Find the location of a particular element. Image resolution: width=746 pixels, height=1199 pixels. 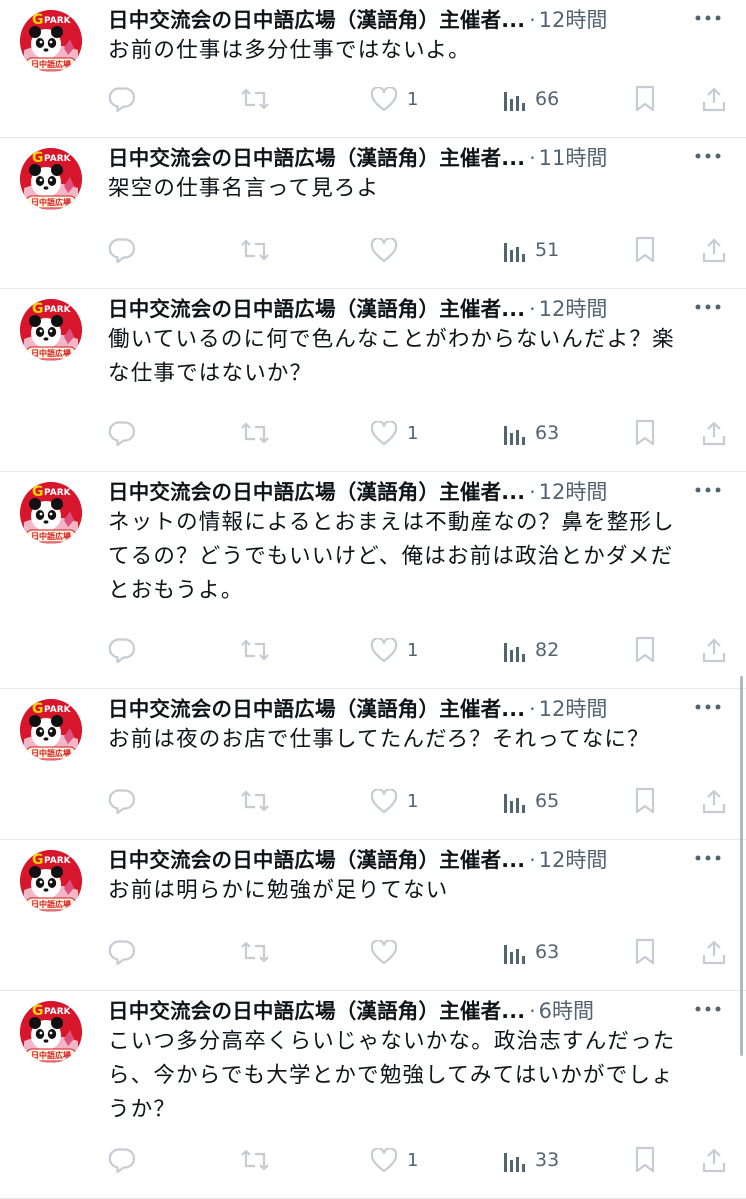

tweet-text-line: 働いているのに何で色んなことがわからないんだよ？楽 is located at coordinates (391, 339).